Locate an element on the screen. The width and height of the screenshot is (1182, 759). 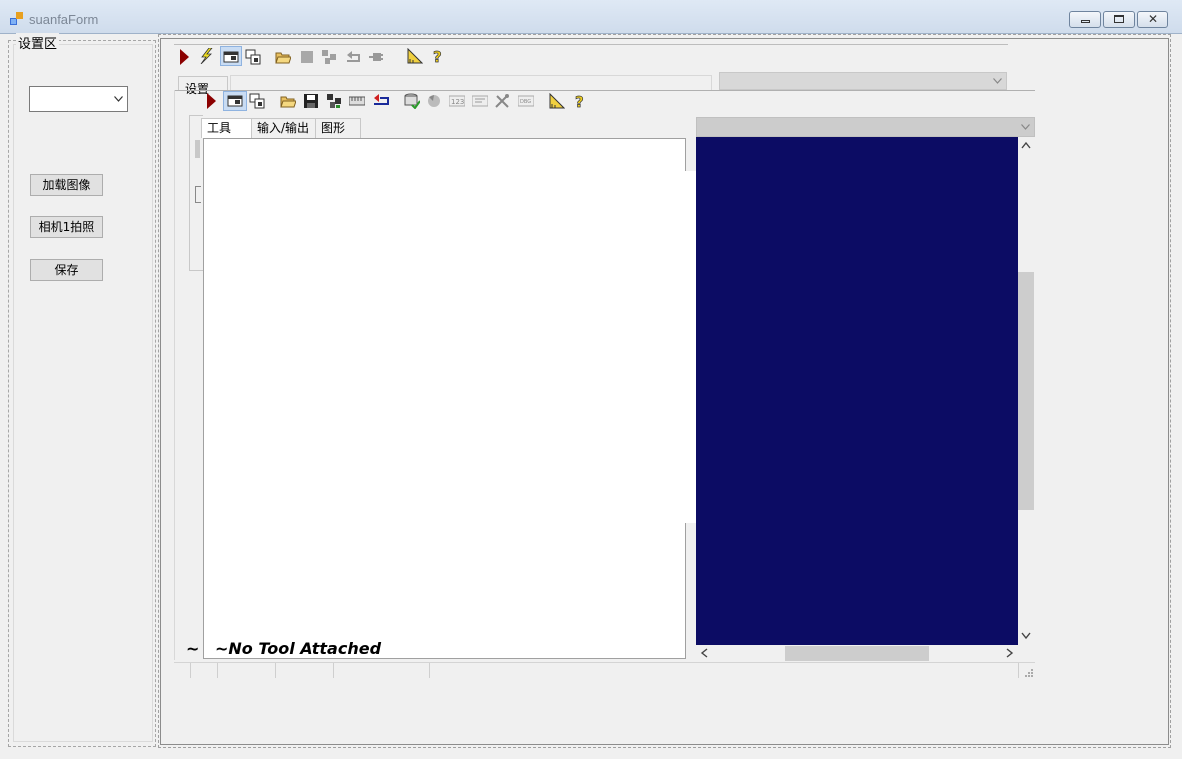
svg-text: DBG is located at coordinates (525, 102).